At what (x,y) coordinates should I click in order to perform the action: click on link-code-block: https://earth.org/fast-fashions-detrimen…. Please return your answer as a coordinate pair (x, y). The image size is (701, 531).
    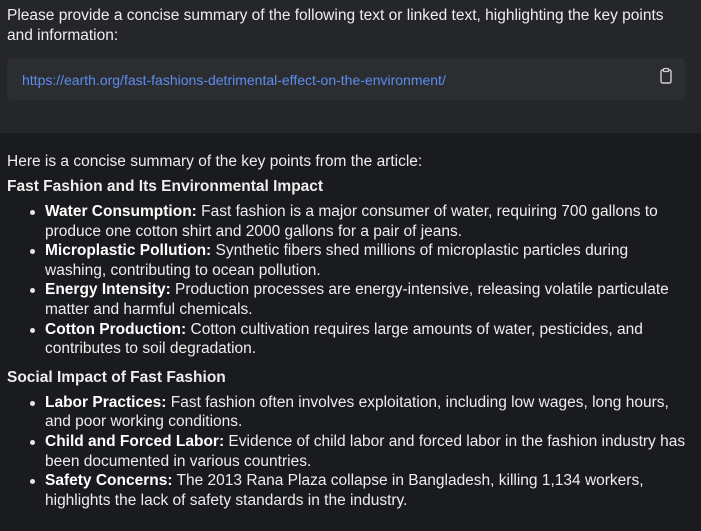
    Looking at the image, I should click on (346, 79).